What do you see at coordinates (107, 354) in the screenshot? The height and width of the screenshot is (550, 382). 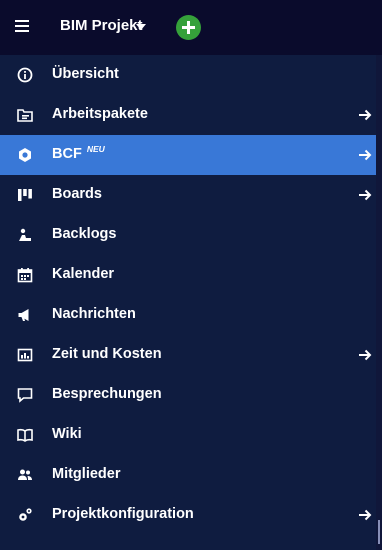 I see `sidebar-item-label: Zeit und Kosten` at bounding box center [107, 354].